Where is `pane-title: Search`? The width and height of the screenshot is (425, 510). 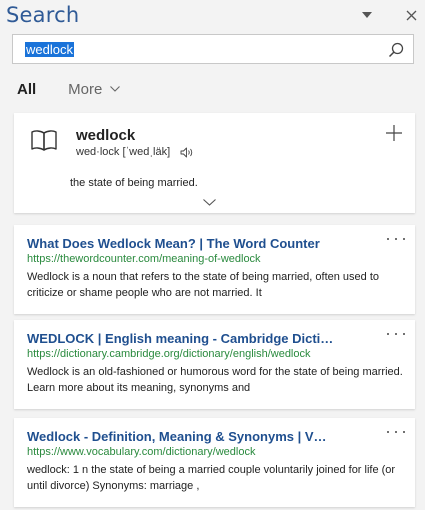
pane-title: Search is located at coordinates (43, 15).